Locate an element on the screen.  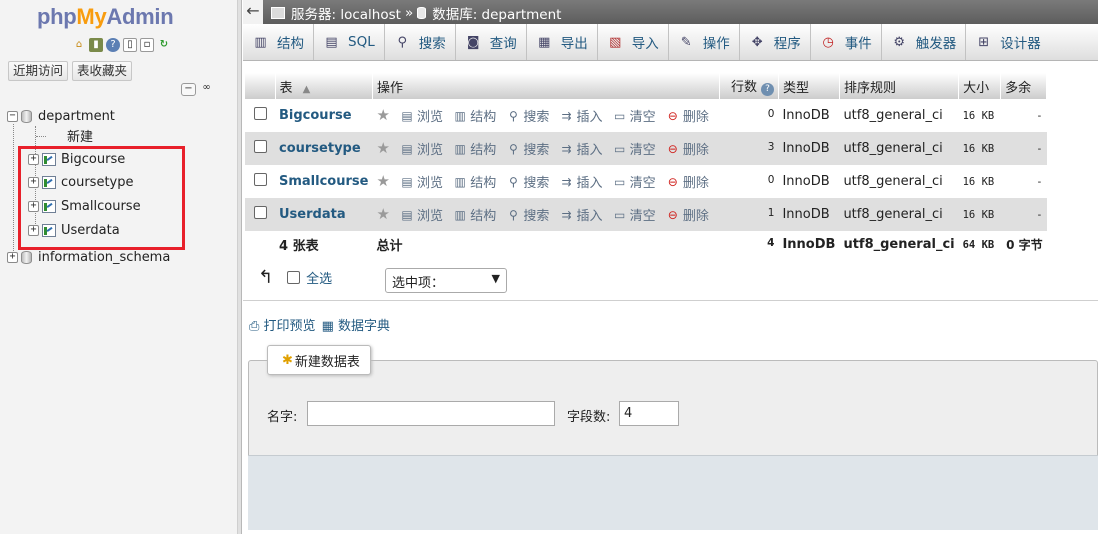
check-all-checkbox is located at coordinates (294, 277).